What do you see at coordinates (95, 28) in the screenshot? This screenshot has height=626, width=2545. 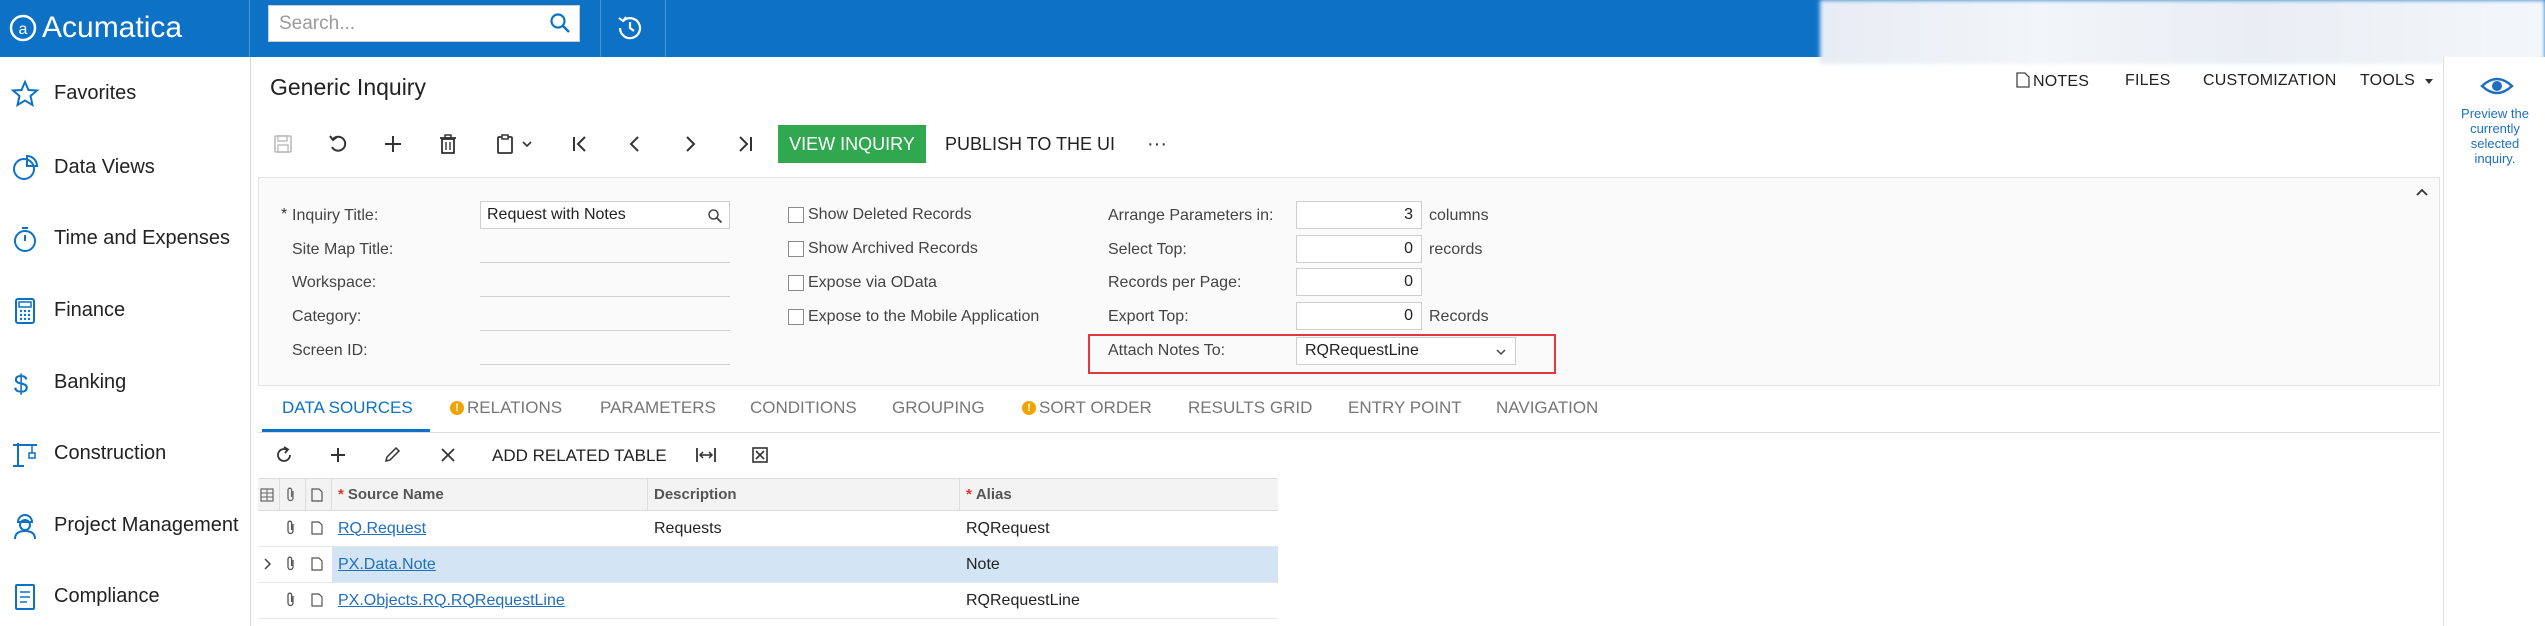 I see `acumatica-logo: a Acumatica` at bounding box center [95, 28].